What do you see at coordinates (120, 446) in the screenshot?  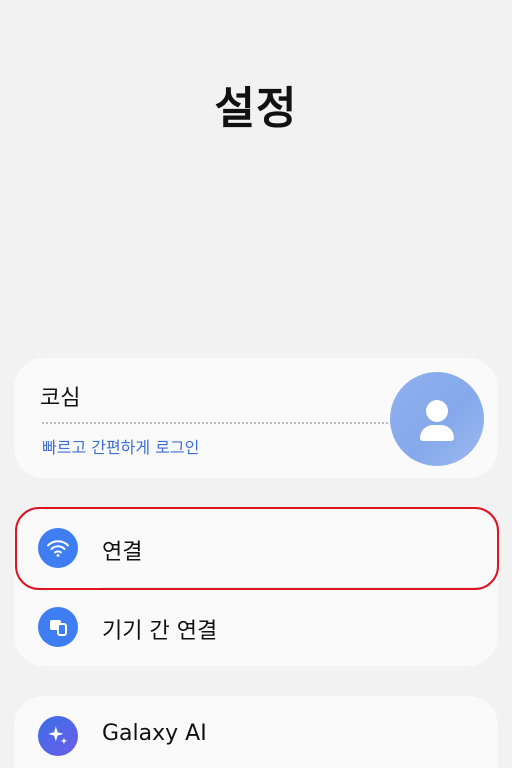 I see `login-link: 빠르고 간편하게 로그인` at bounding box center [120, 446].